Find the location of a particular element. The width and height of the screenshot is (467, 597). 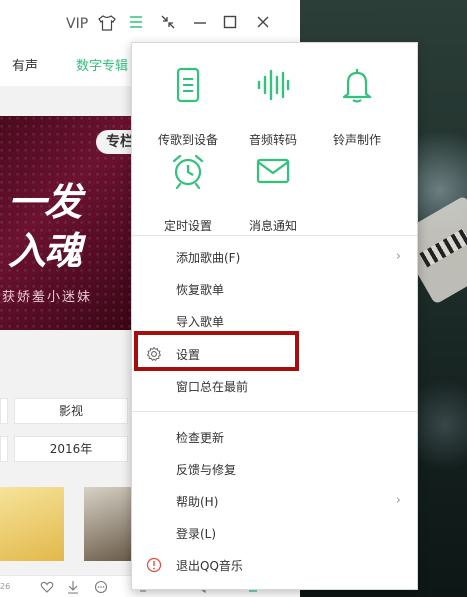

menu-item-label: 反馈与修复 is located at coordinates (206, 470).